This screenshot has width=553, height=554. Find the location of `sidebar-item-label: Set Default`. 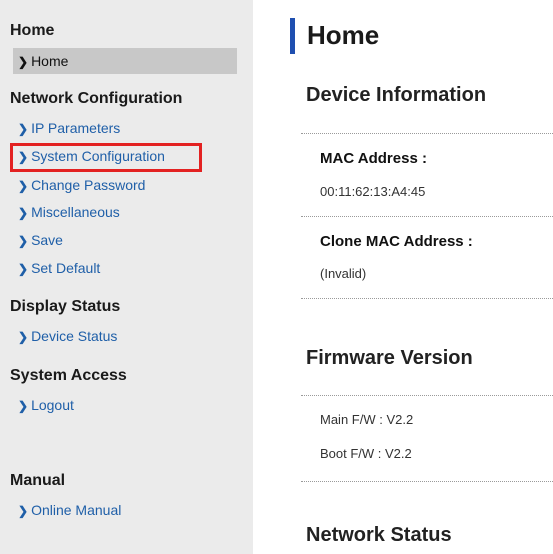

sidebar-item-label: Set Default is located at coordinates (66, 268).